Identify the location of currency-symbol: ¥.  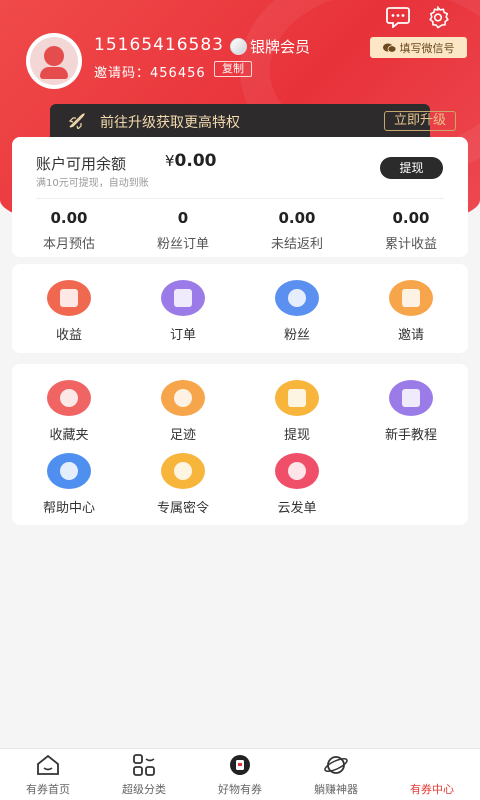
(170, 161).